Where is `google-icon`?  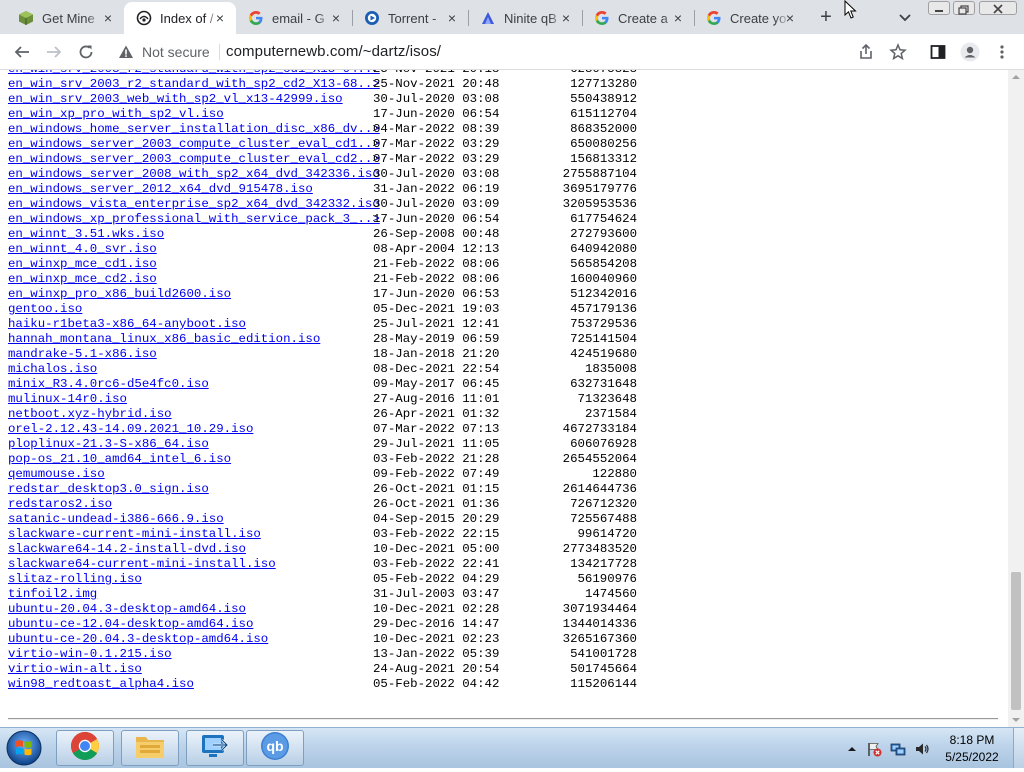
google-icon is located at coordinates (602, 18).